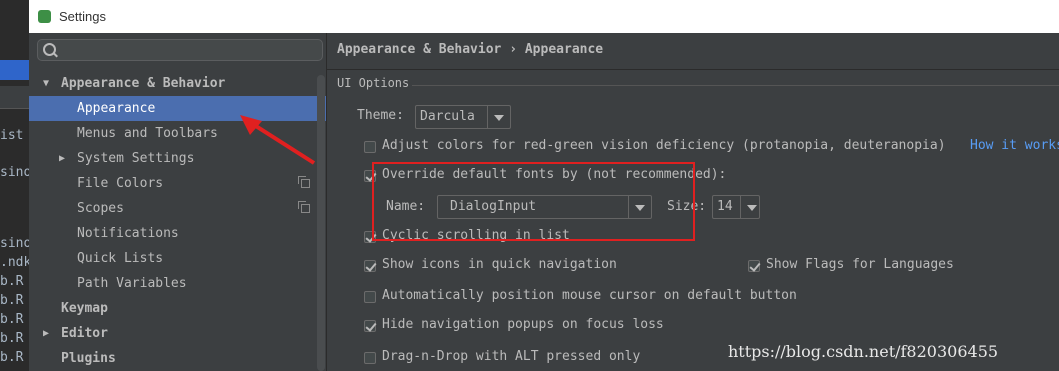  I want to click on android-studio-icon, so click(44, 16).